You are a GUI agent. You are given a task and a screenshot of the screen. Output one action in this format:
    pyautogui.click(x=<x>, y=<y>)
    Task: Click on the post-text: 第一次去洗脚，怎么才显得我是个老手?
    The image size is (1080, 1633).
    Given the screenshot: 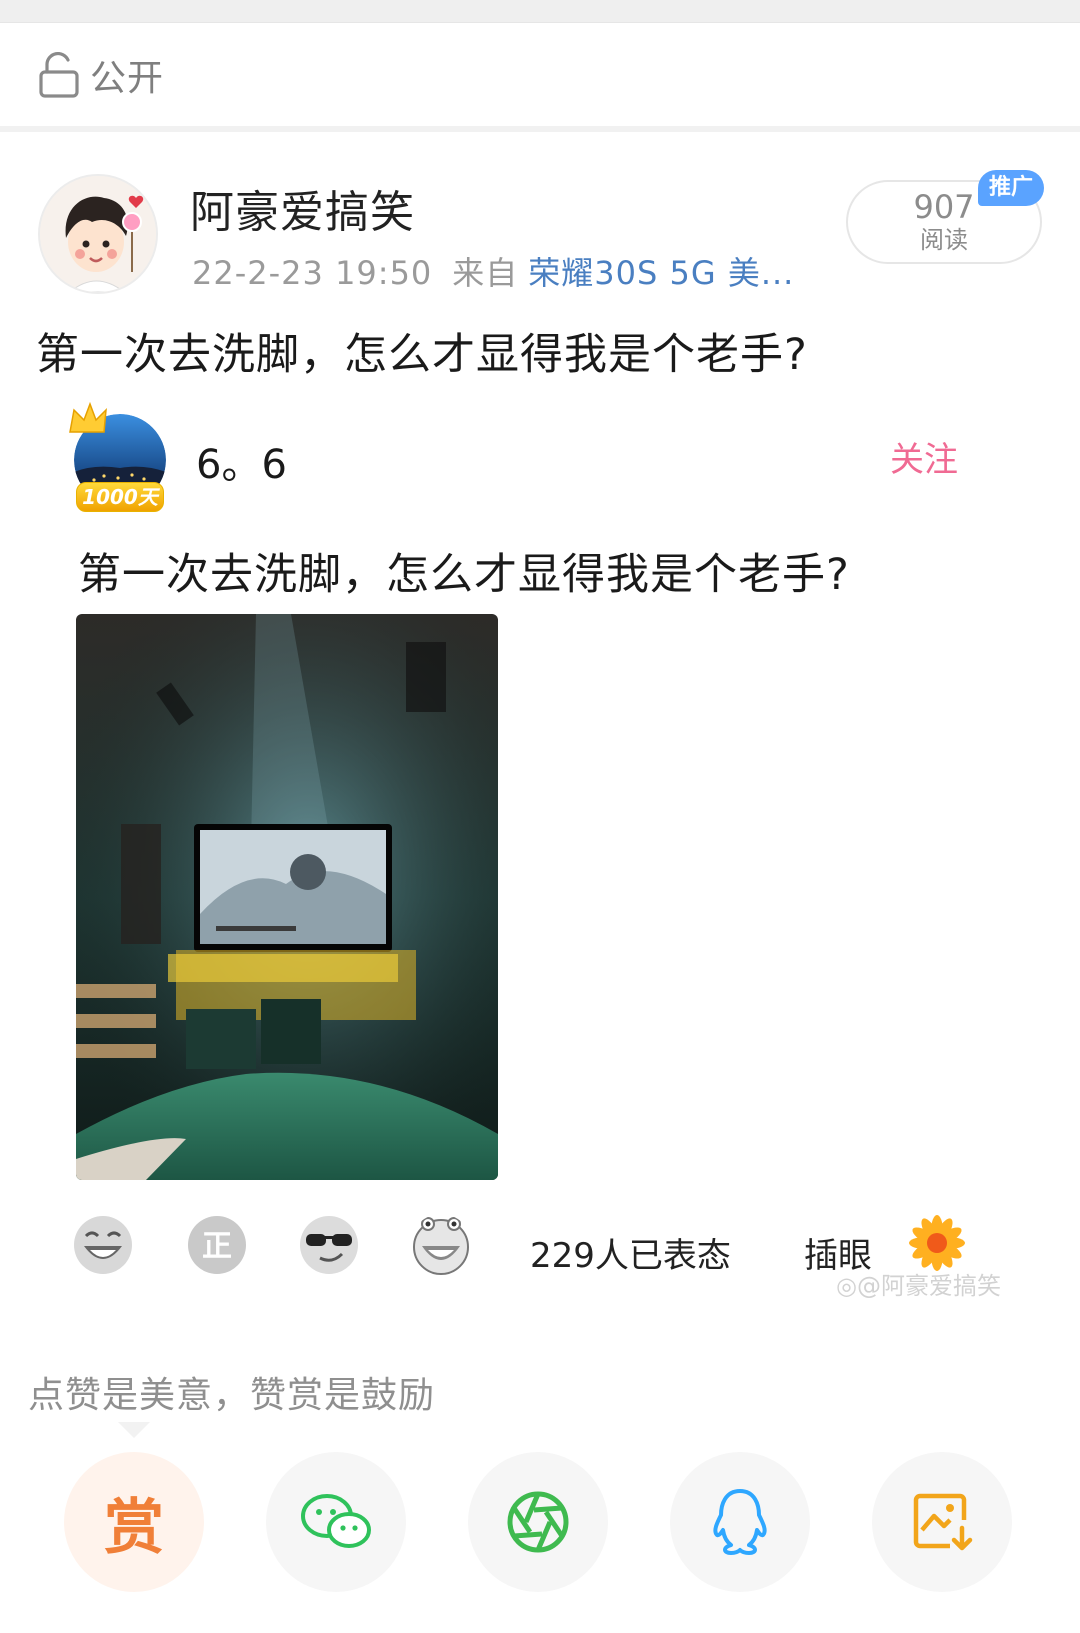 What is the action you would take?
    pyautogui.click(x=422, y=355)
    